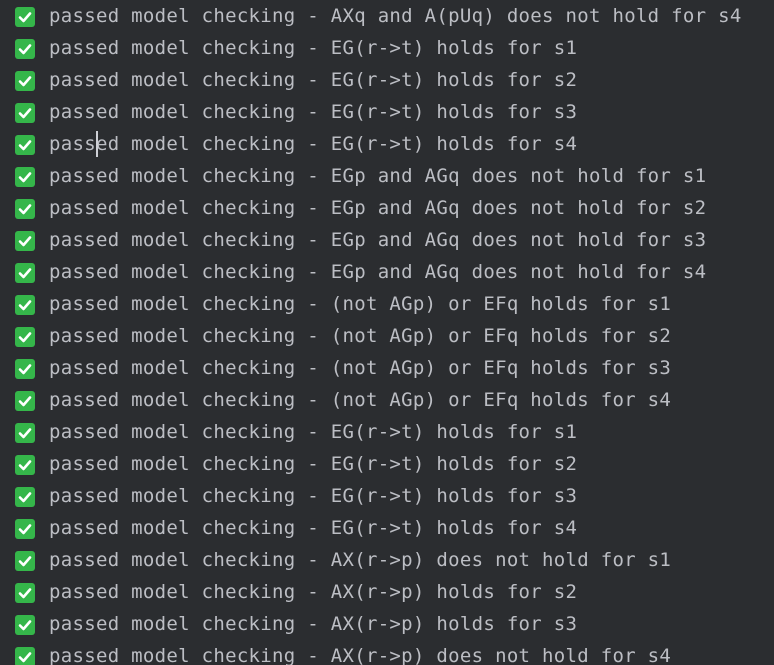 The image size is (774, 665). What do you see at coordinates (97, 144) in the screenshot?
I see `text-caret` at bounding box center [97, 144].